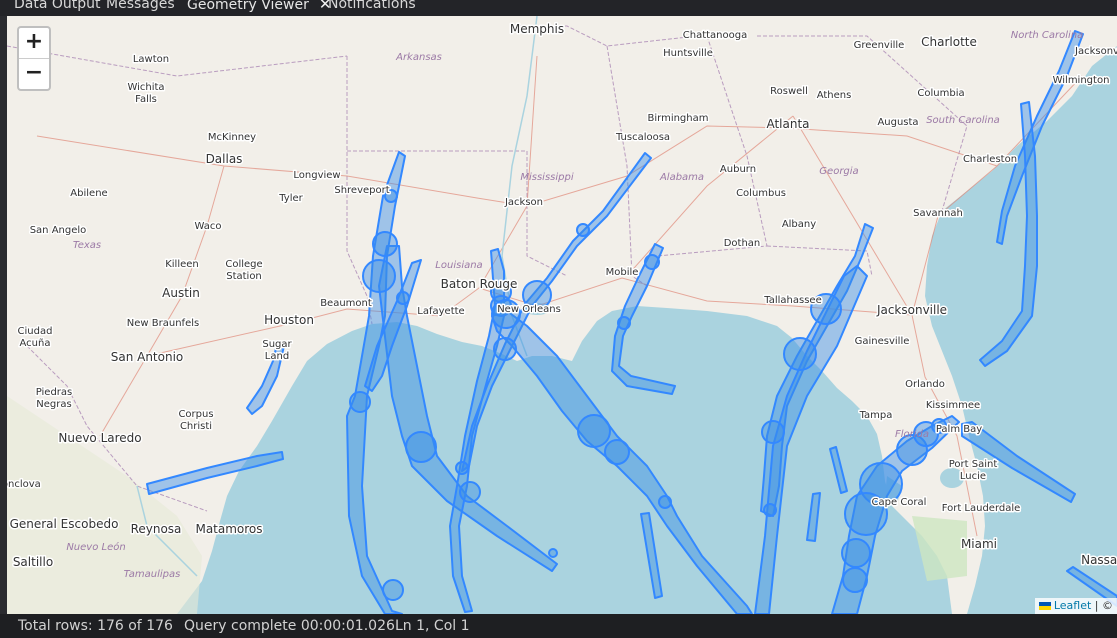  What do you see at coordinates (912, 434) in the screenshot?
I see `map-label: Florida` at bounding box center [912, 434].